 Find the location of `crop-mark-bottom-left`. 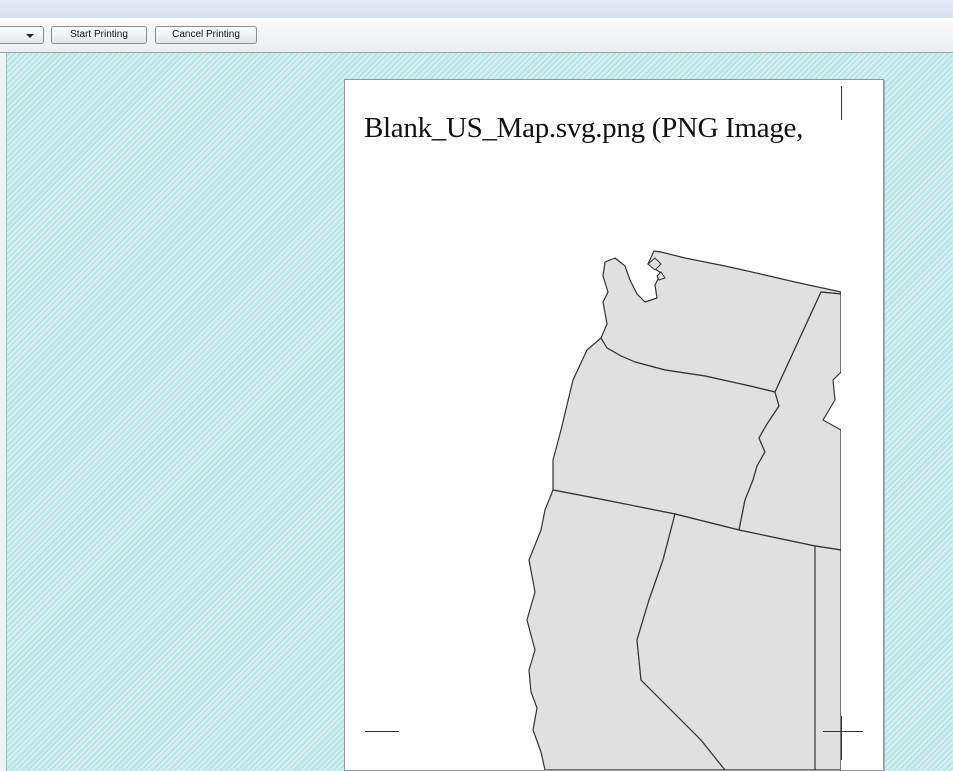

crop-mark-bottom-left is located at coordinates (382, 731).